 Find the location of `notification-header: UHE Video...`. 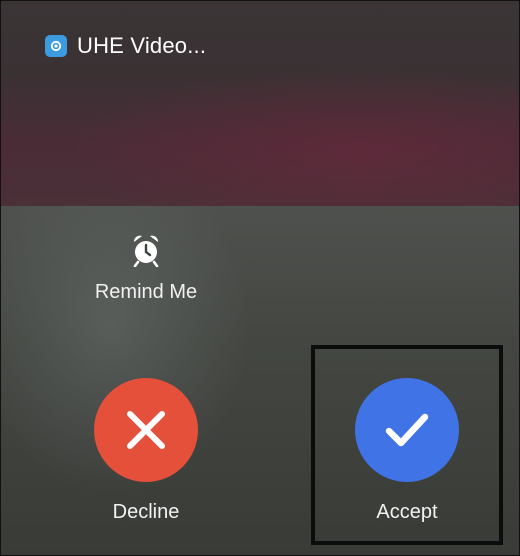

notification-header: UHE Video... is located at coordinates (125, 46).